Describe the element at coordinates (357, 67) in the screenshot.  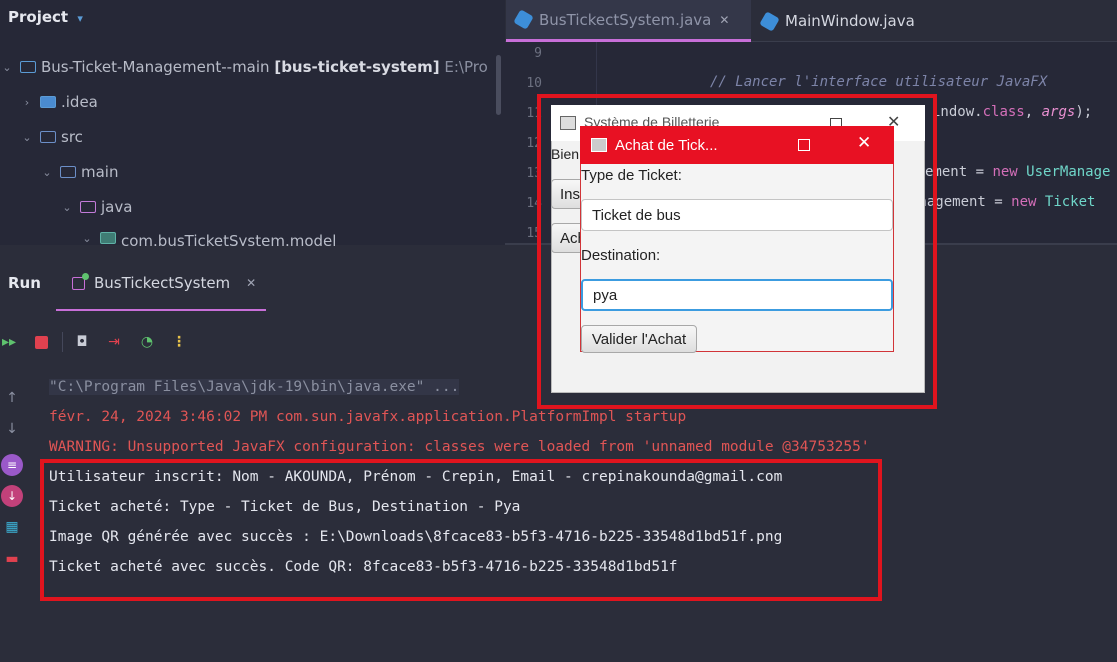
I see `module-name: [bus-ticket-system]` at that location.